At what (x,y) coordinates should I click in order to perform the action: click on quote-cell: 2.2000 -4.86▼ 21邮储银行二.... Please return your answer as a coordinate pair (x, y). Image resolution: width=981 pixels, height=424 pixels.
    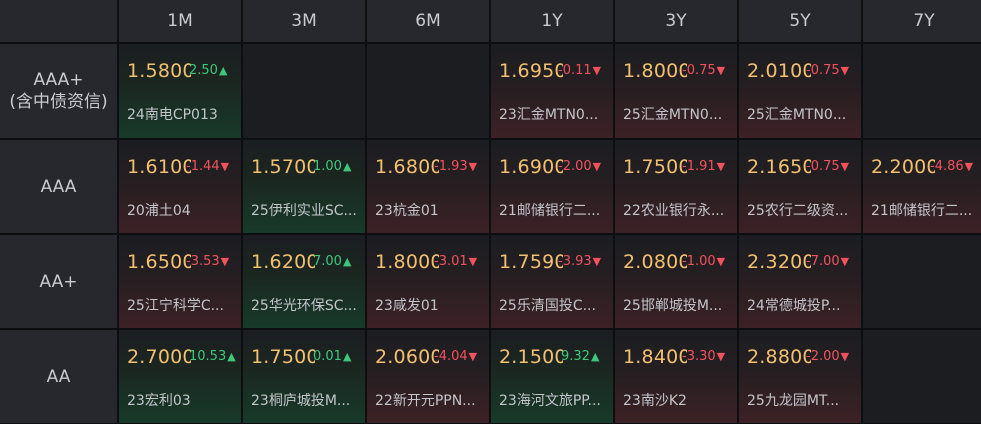
    Looking at the image, I should click on (922, 186).